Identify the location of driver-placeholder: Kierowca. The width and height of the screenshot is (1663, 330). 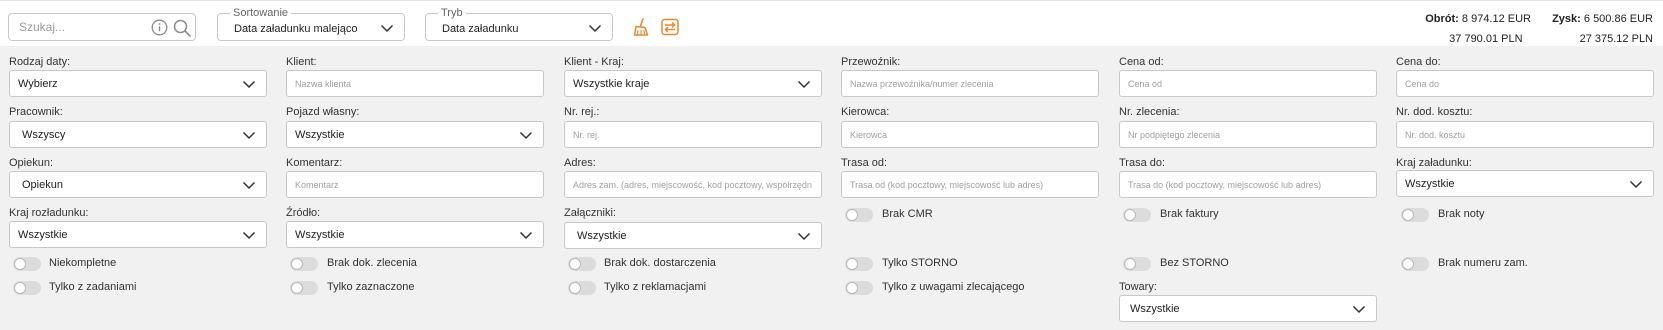
(869, 135).